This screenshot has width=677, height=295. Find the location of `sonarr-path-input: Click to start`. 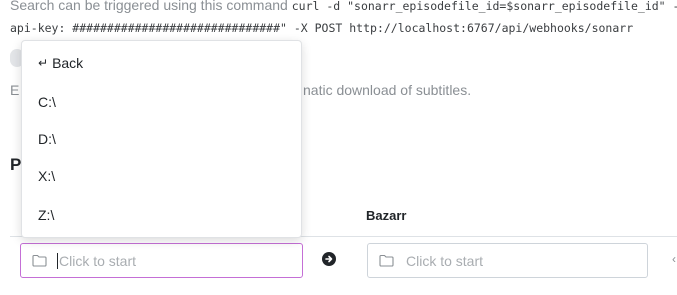

sonarr-path-input: Click to start is located at coordinates (161, 260).